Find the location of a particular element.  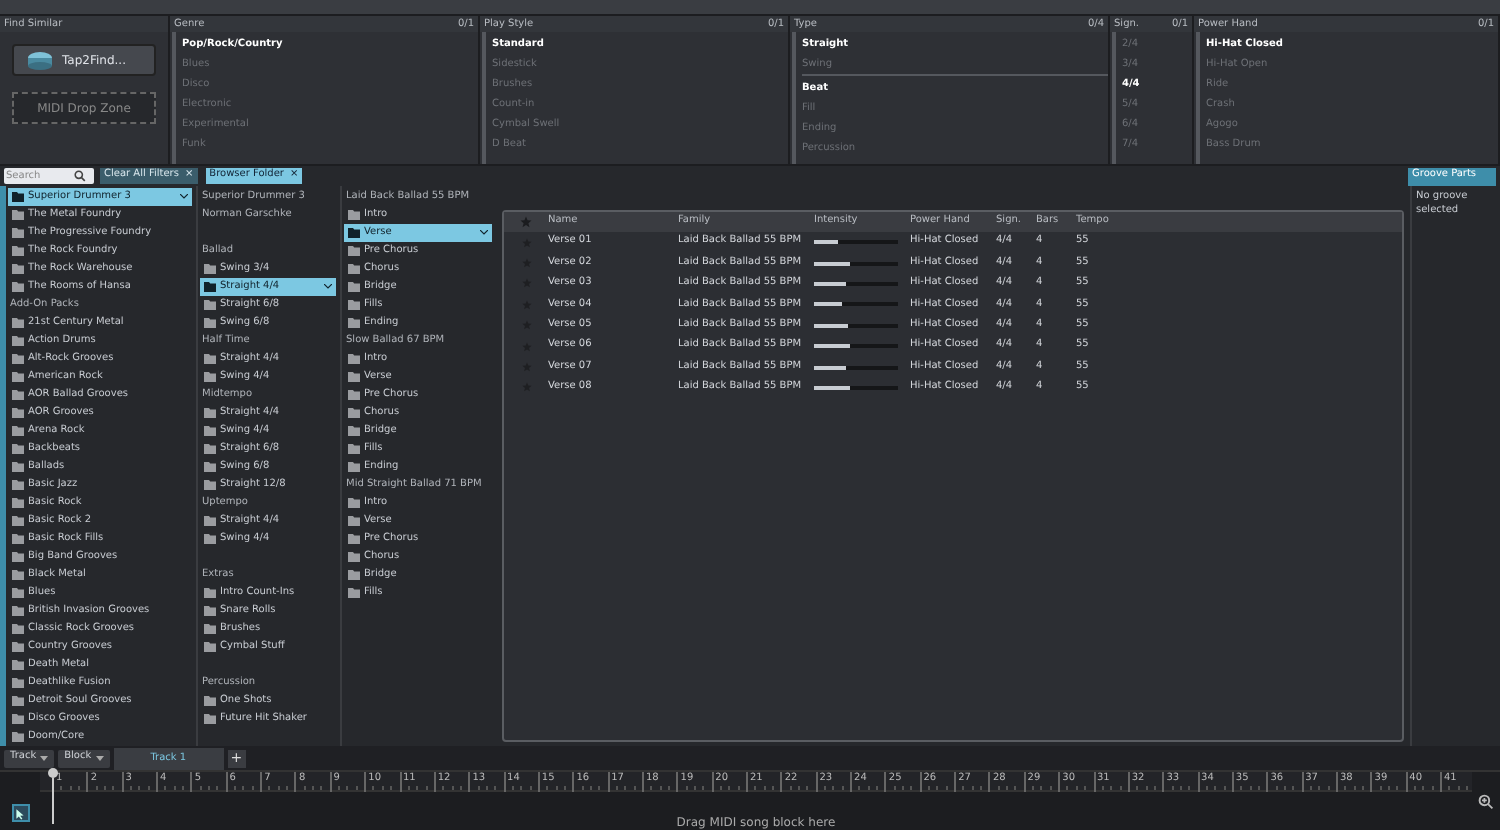

star-icon is located at coordinates (526, 222).